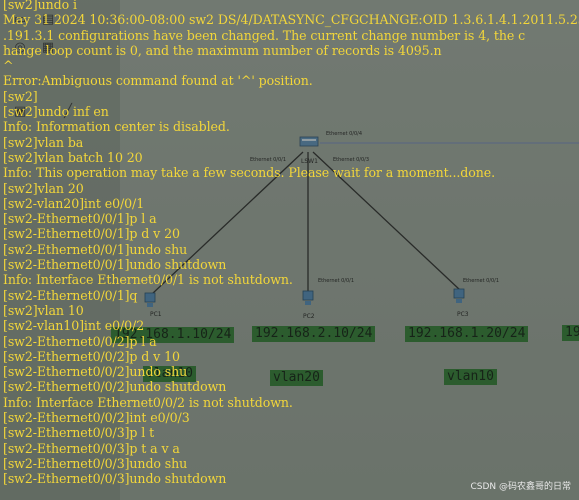  What do you see at coordinates (74, 203) in the screenshot?
I see `terminal-line: [sw2-vlan20]int e0/0/1` at bounding box center [74, 203].